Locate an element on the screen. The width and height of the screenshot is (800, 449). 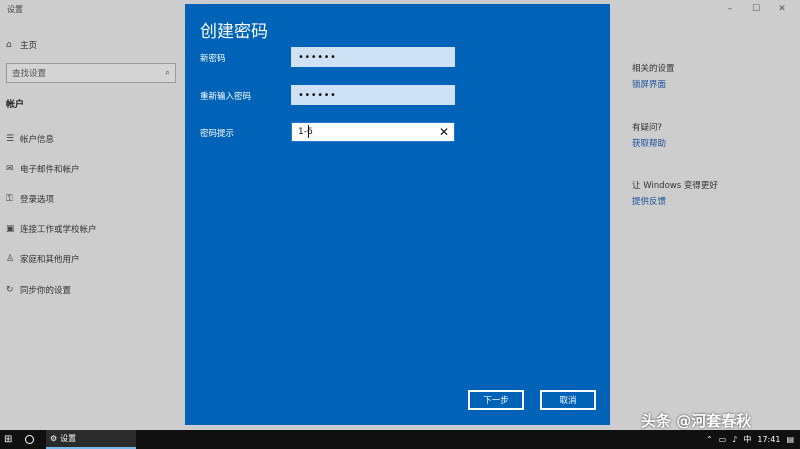
password-hint-value: 1-6 is located at coordinates (305, 132).